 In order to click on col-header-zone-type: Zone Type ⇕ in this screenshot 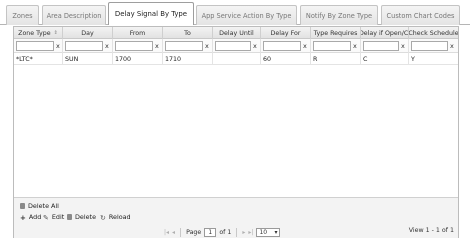, I will do `click(38, 33)`.